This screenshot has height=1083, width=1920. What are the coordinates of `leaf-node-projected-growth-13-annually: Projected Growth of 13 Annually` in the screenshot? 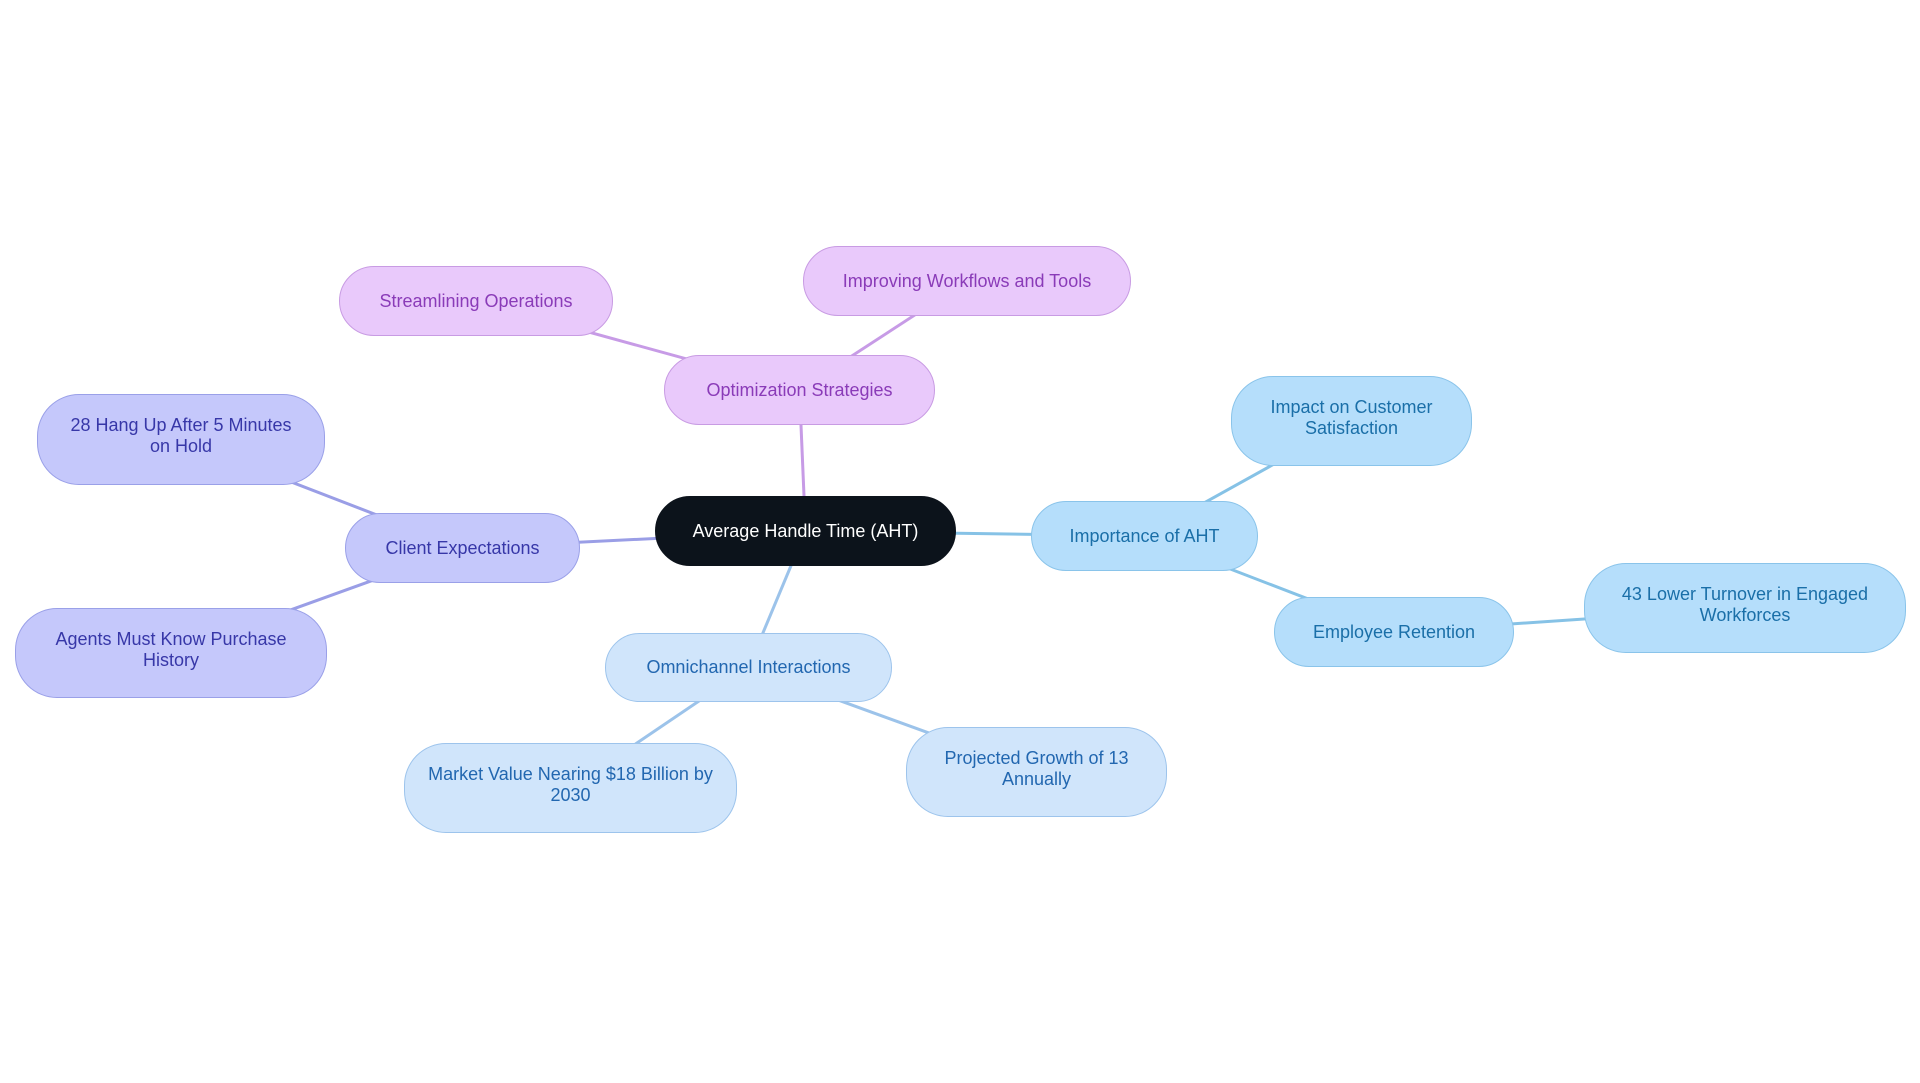 It's located at (1036, 772).